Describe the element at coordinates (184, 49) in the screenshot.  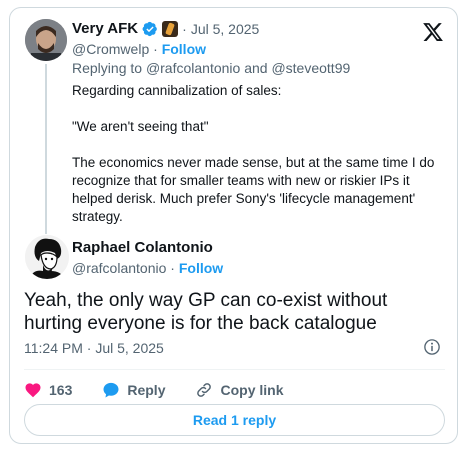
I see `follow-button-parent: Follow` at that location.